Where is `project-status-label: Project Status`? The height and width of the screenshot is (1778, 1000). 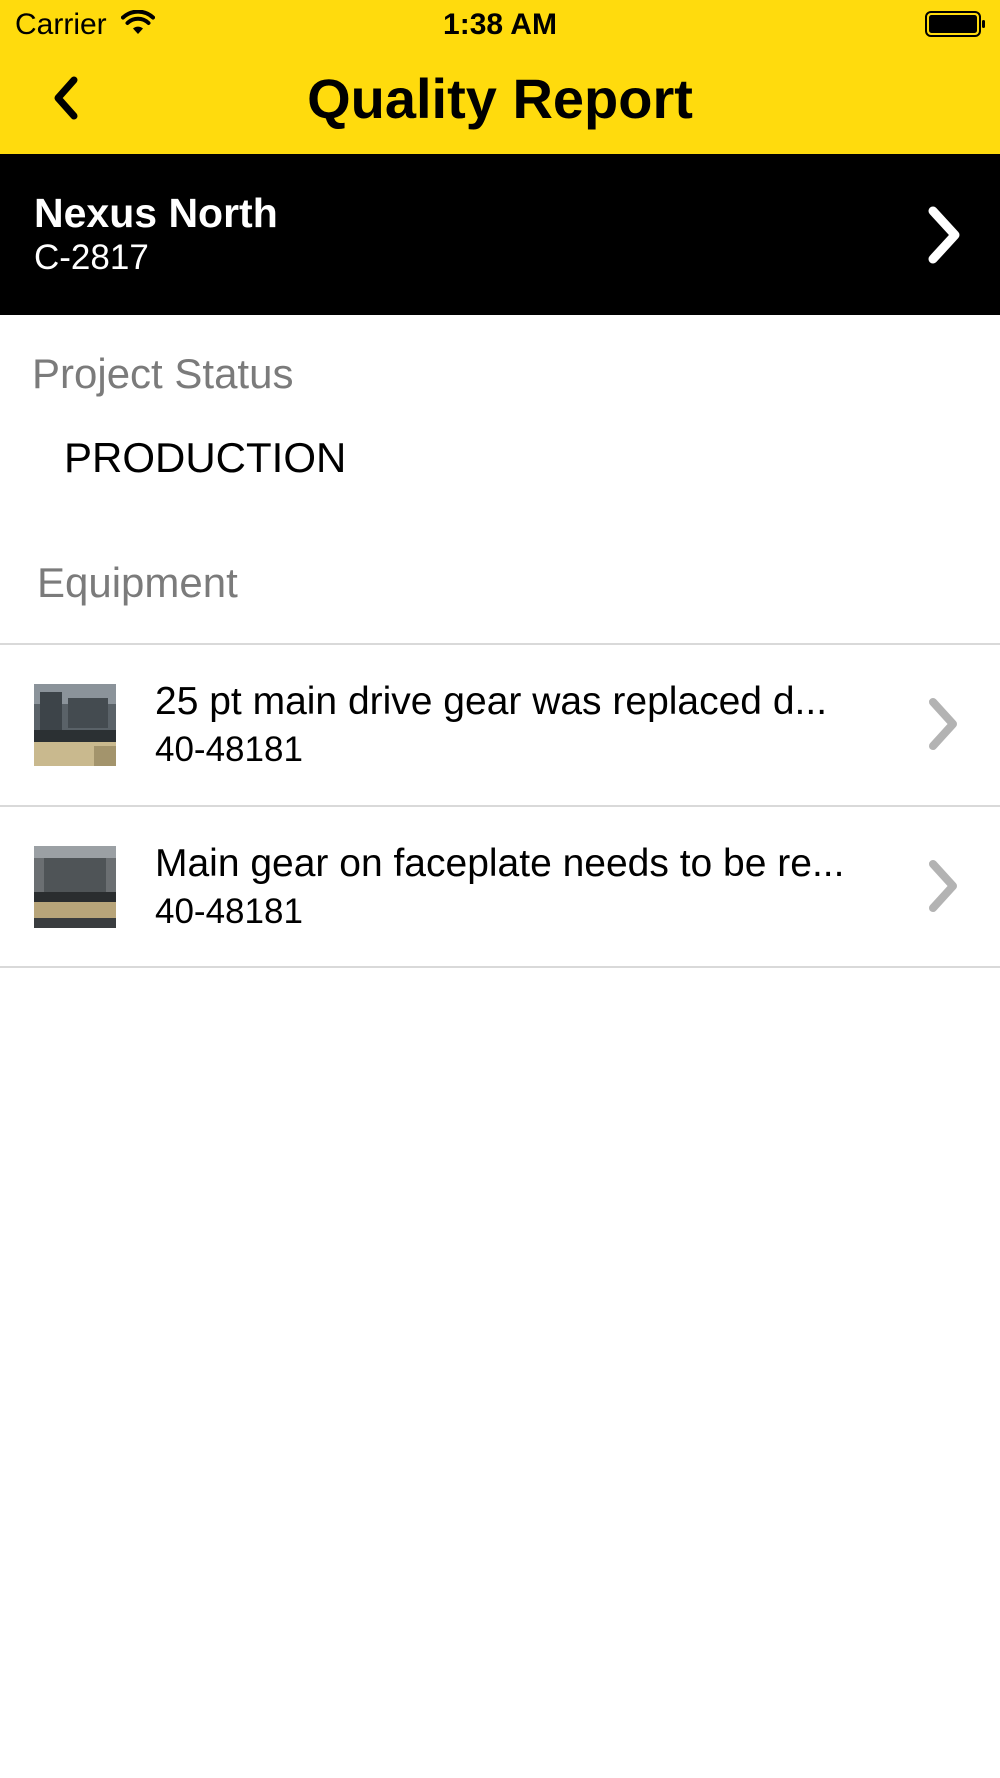 project-status-label: Project Status is located at coordinates (163, 373).